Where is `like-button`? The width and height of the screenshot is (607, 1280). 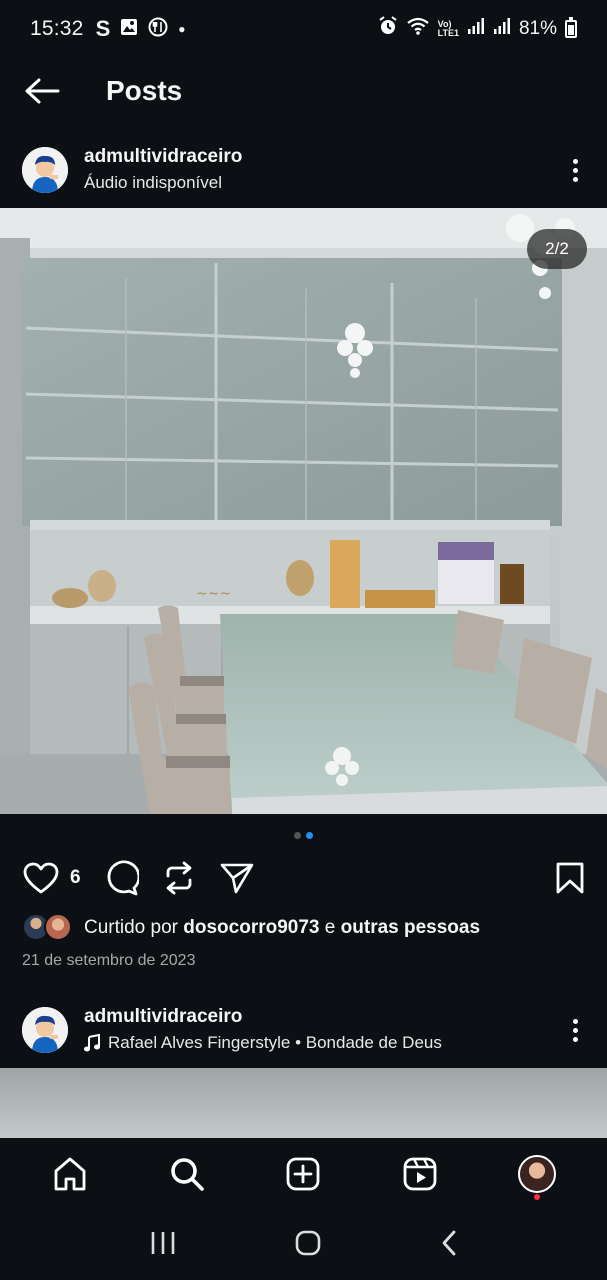 like-button is located at coordinates (41, 878).